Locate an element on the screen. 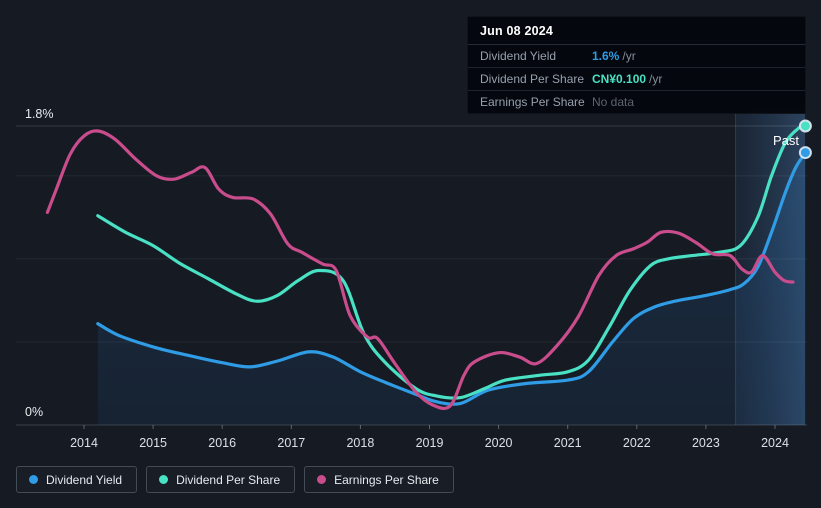  x-tick-label: 2019 is located at coordinates (430, 443).